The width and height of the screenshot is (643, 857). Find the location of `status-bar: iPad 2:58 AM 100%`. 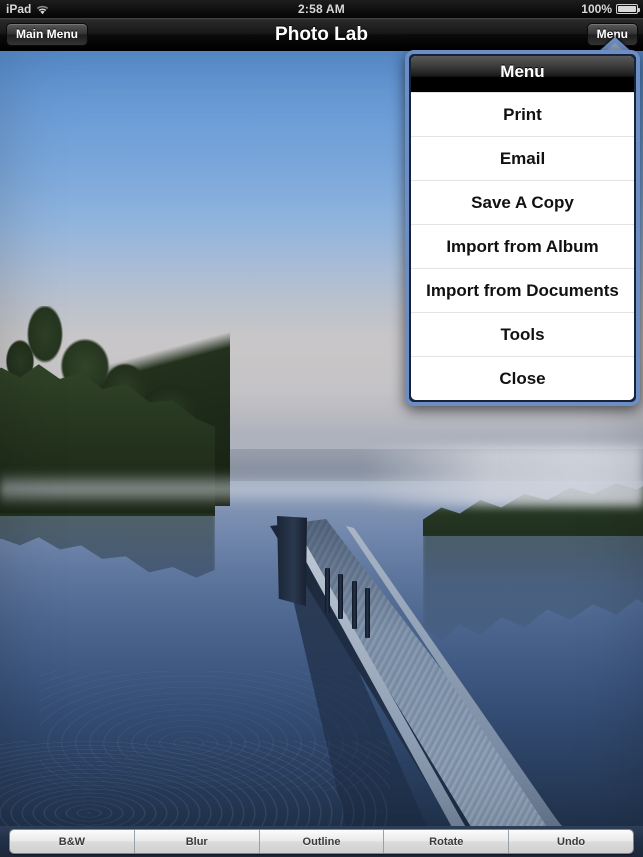

status-bar: iPad 2:58 AM 100% is located at coordinates (321, 9).